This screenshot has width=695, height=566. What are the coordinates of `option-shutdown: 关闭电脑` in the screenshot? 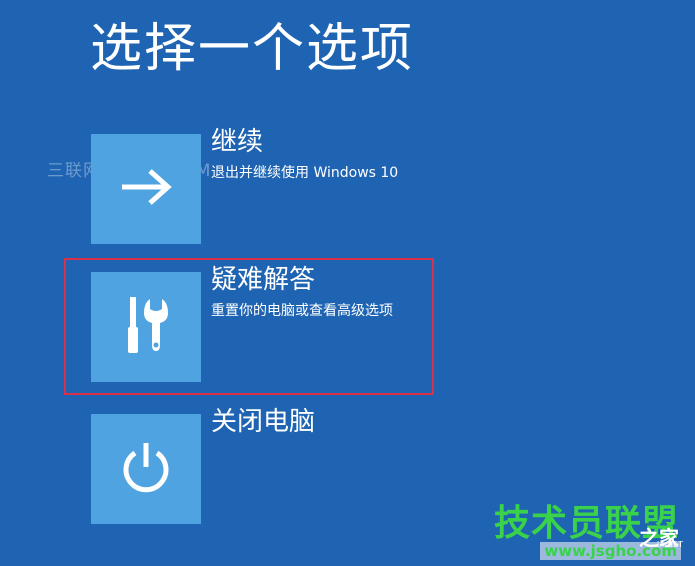 It's located at (261, 466).